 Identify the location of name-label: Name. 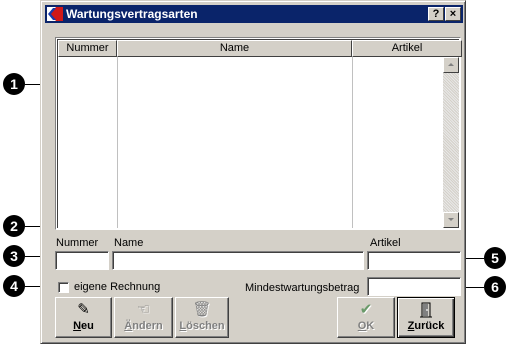
(129, 243).